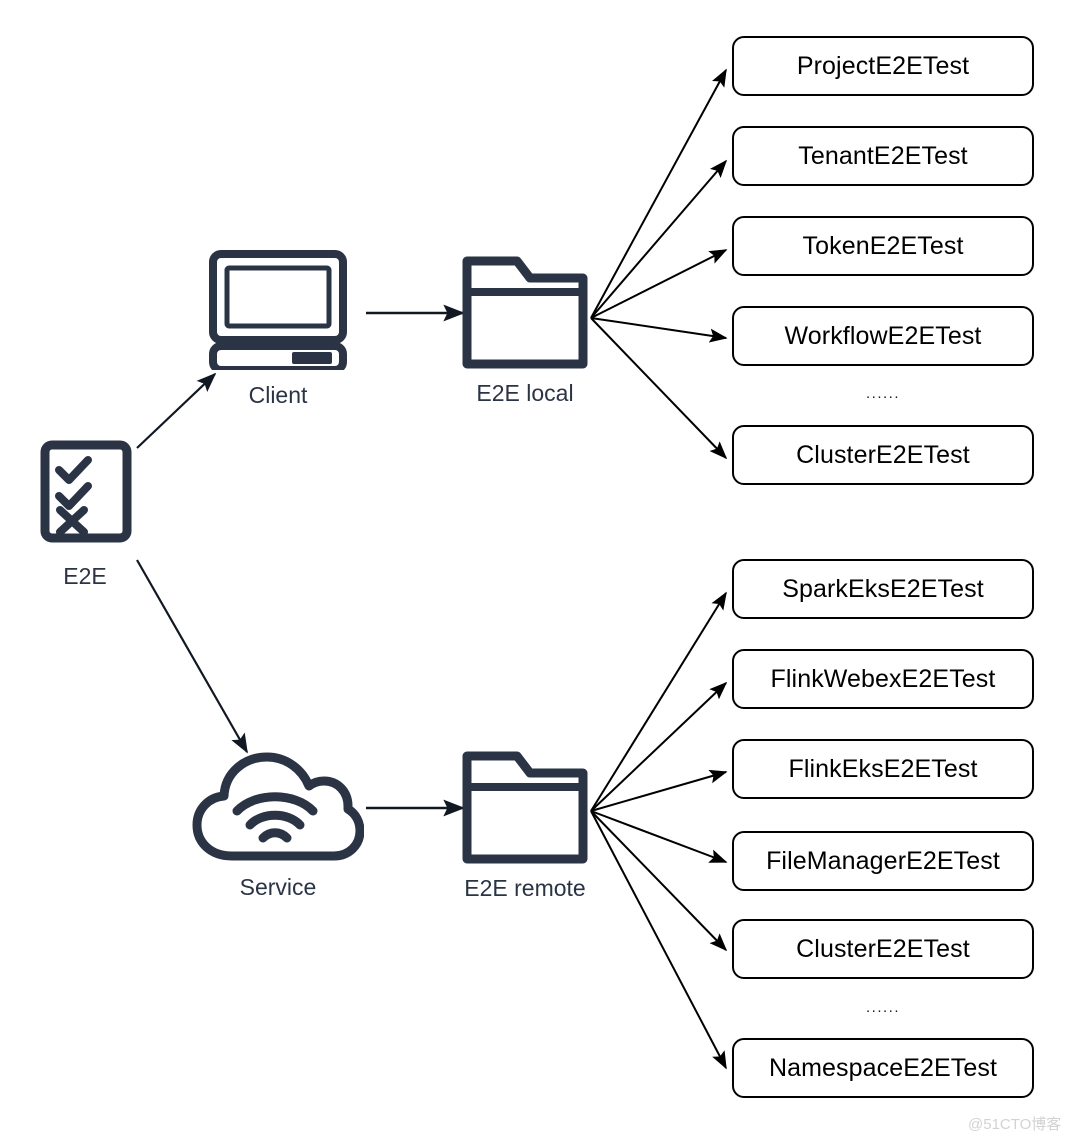 The height and width of the screenshot is (1142, 1070). What do you see at coordinates (192, 656) in the screenshot?
I see `connector-e2e-to-service` at bounding box center [192, 656].